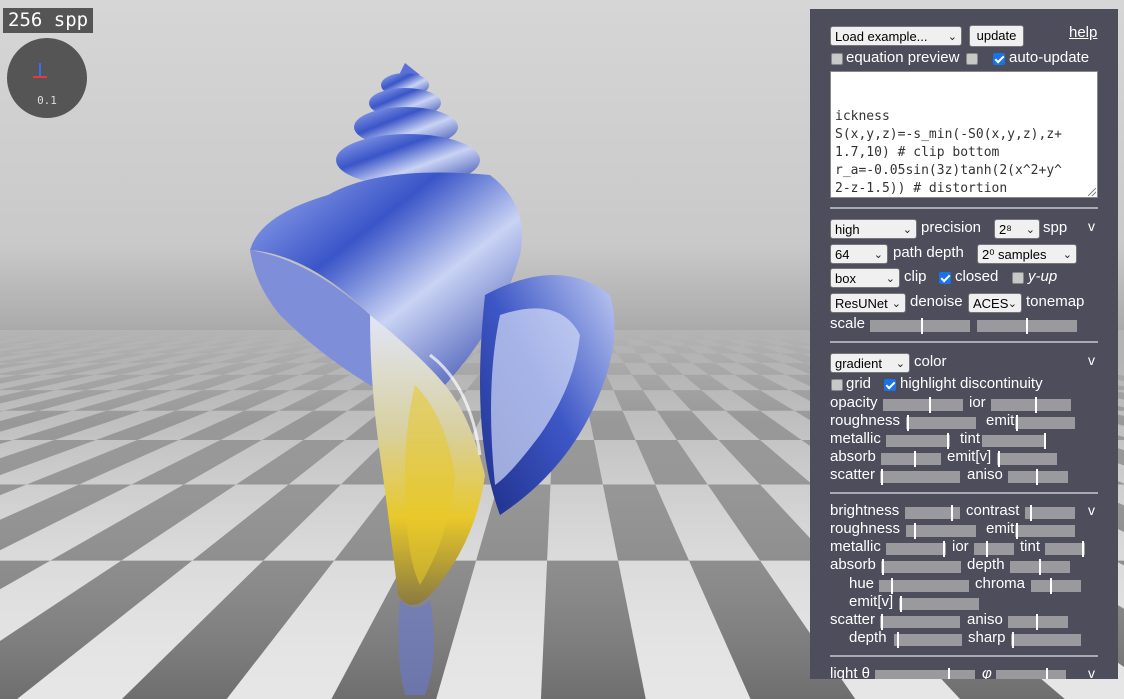 The height and width of the screenshot is (699, 1124). Describe the element at coordinates (1031, 673) in the screenshot. I see `light-phi-slider` at that location.